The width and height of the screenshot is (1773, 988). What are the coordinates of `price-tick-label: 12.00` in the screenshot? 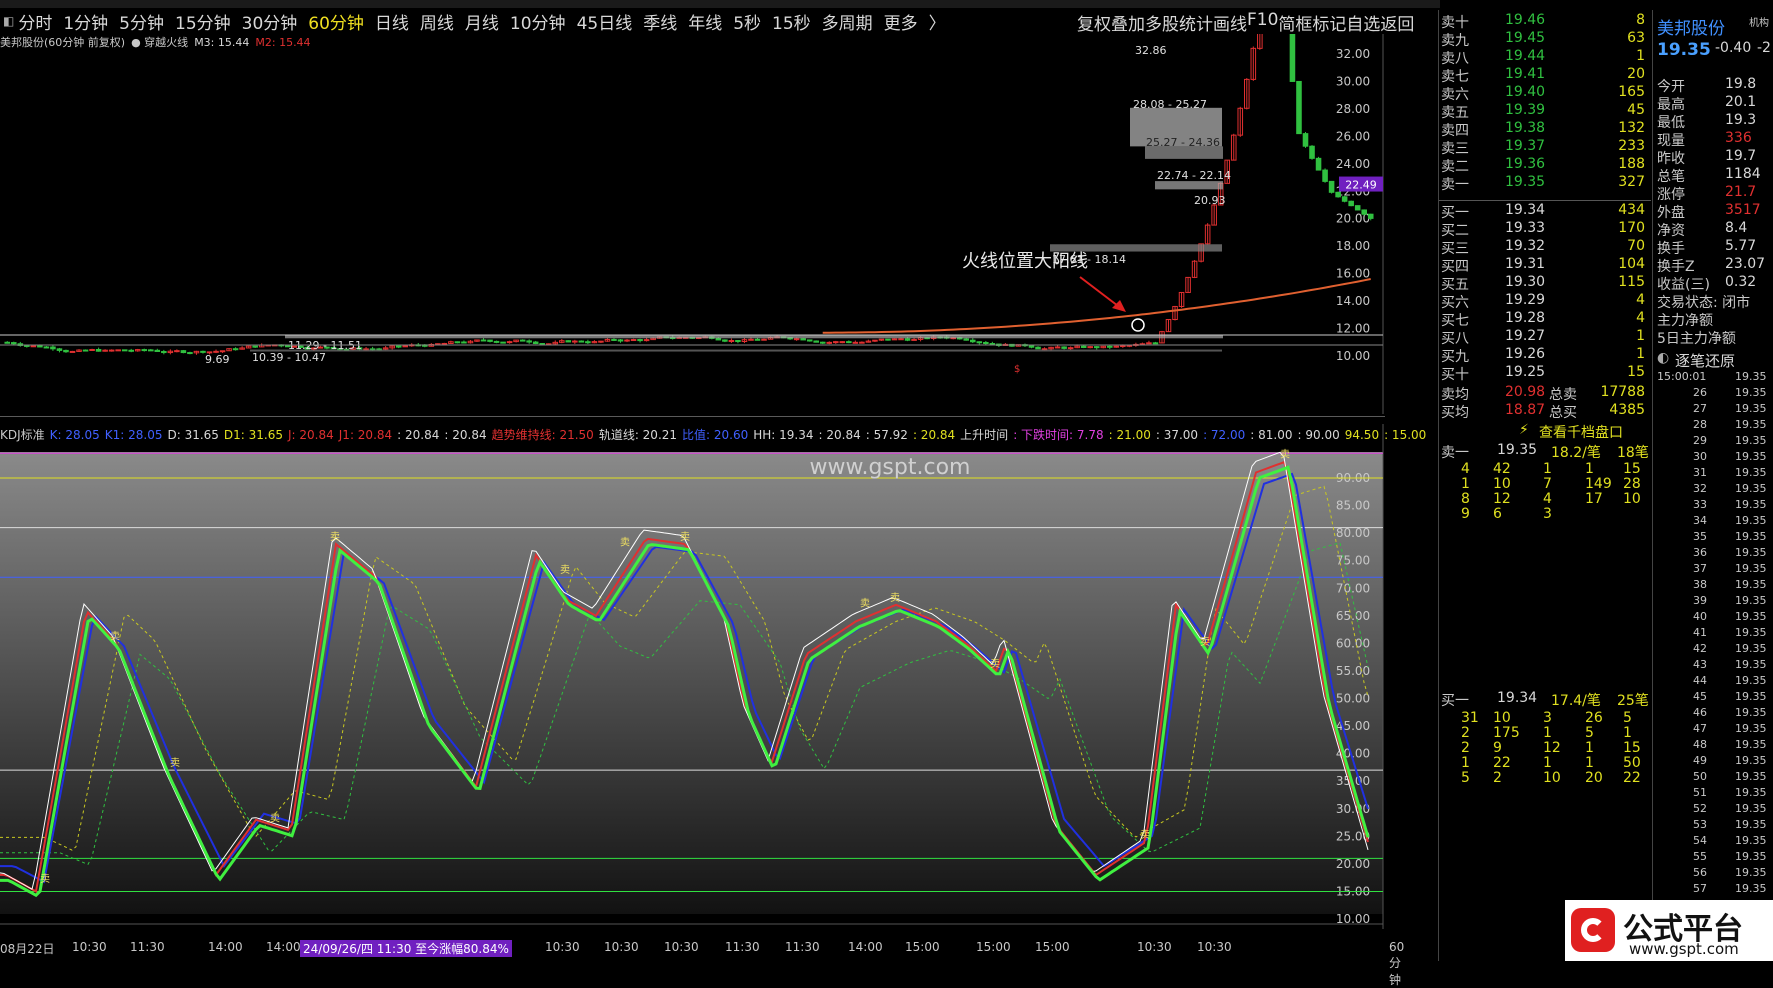 It's located at (1353, 329).